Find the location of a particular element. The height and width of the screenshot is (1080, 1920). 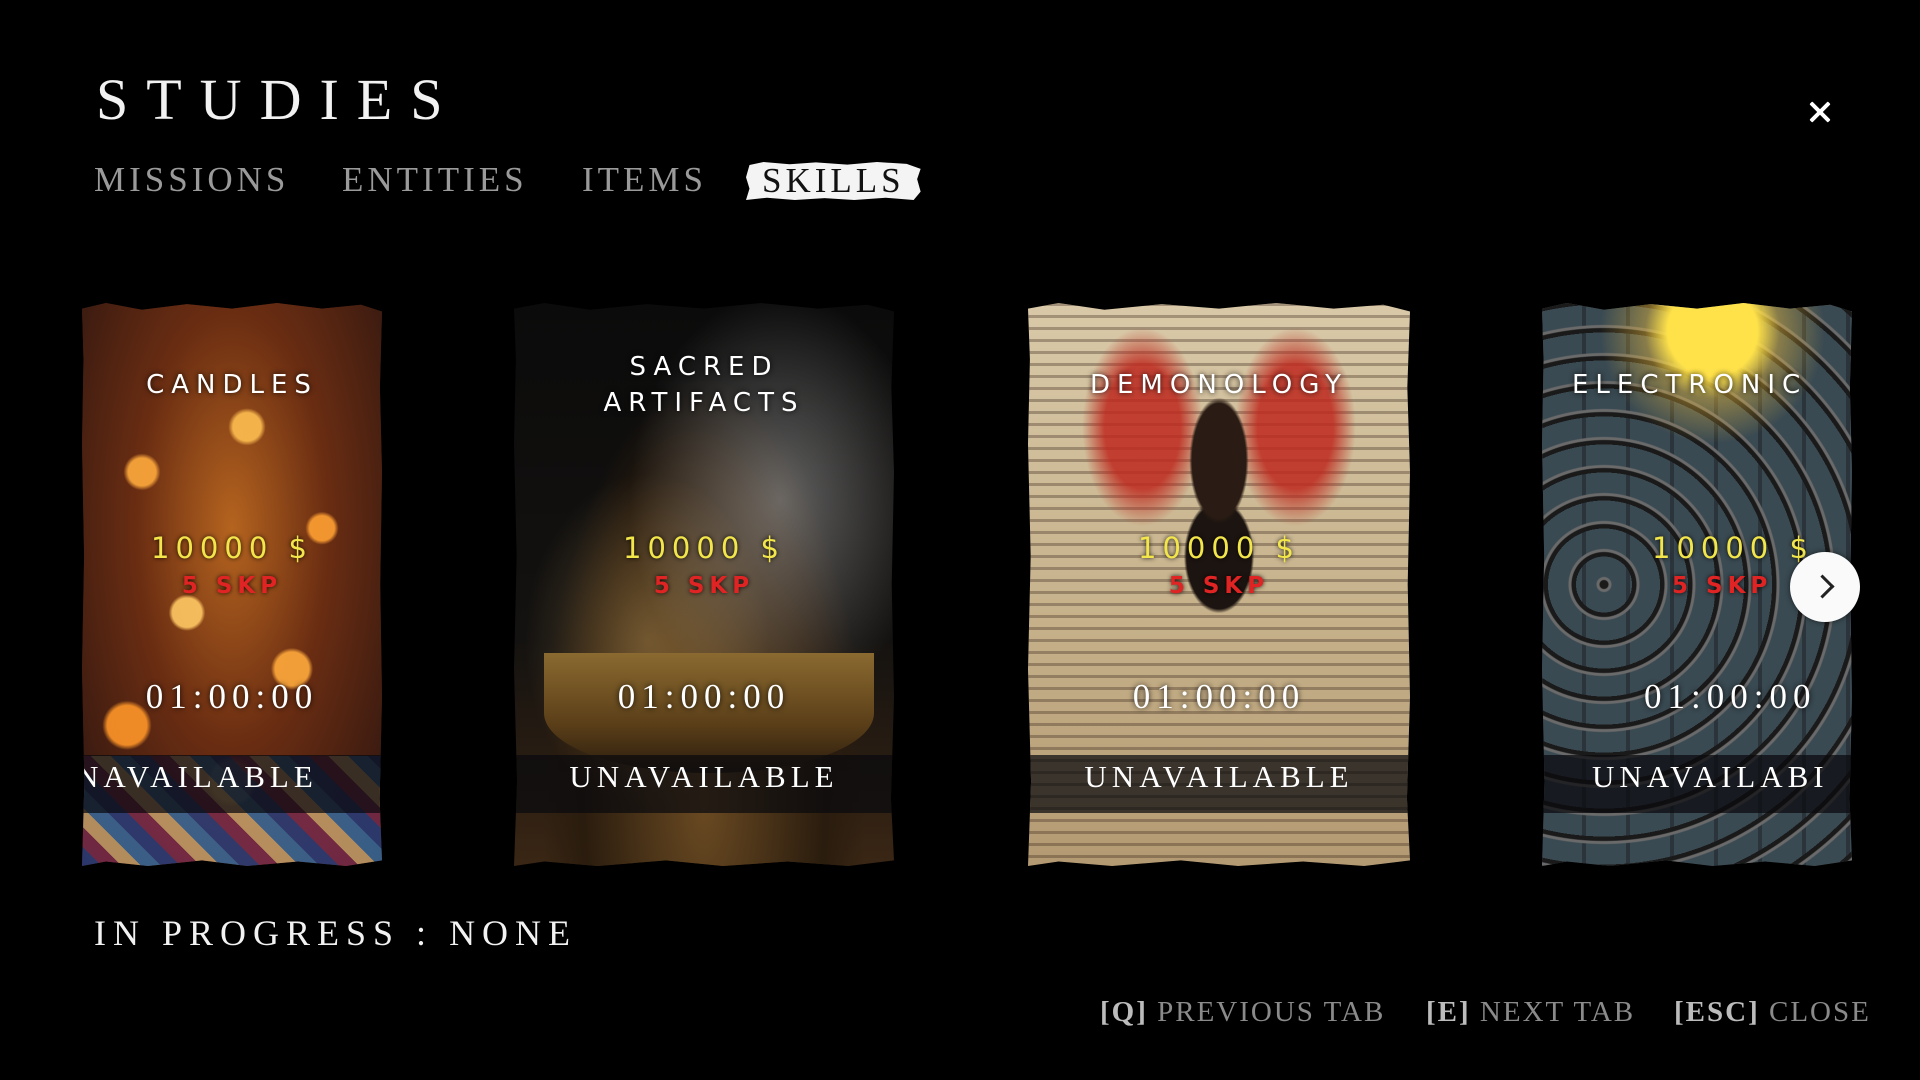

tab-skills: SKILLS is located at coordinates (833, 181).